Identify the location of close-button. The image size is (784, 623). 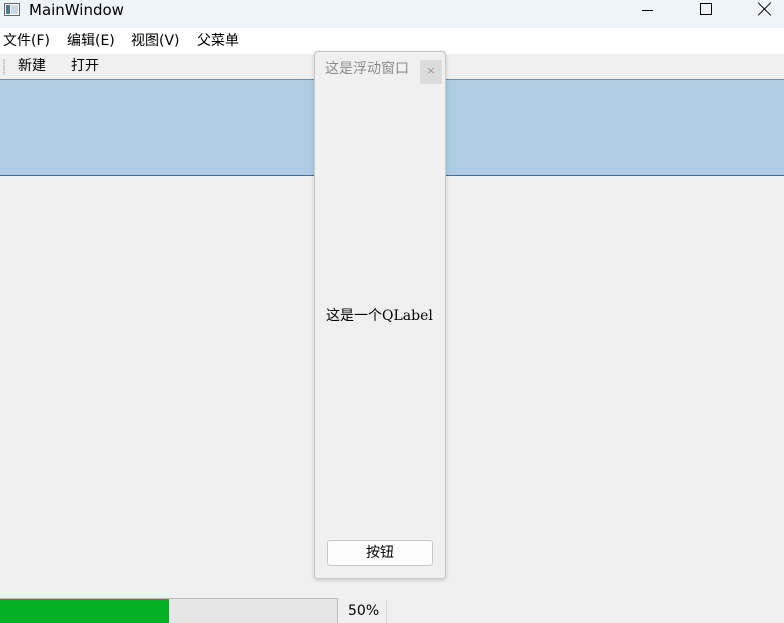
(760, 14).